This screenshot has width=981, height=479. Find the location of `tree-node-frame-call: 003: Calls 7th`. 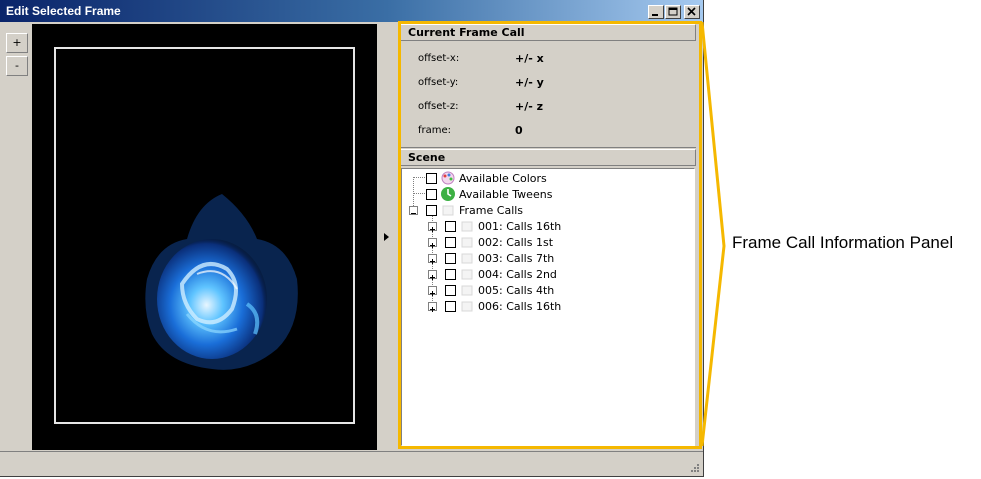

tree-node-frame-call: 003: Calls 7th is located at coordinates (499, 258).